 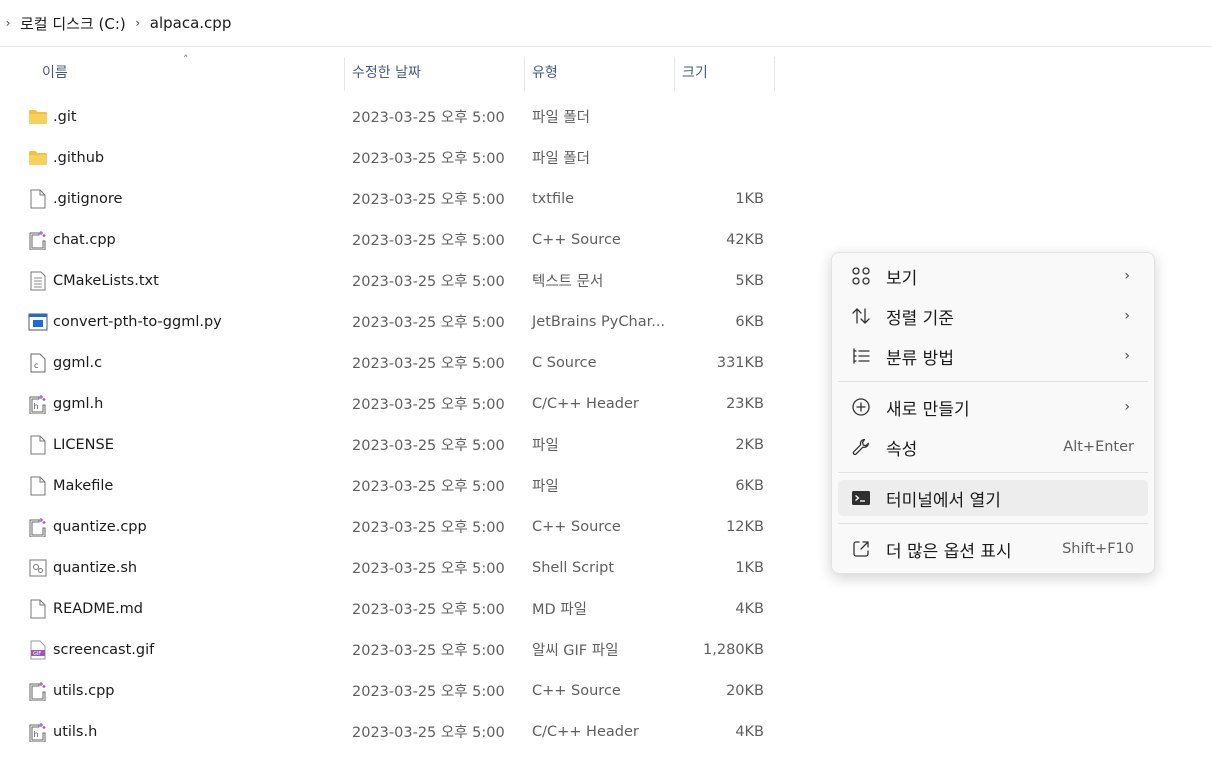 I want to click on file-name-cell: GIF screencast.gif, so click(x=91, y=649).